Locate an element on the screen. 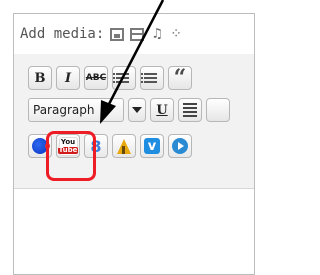  arrow-head is located at coordinates (108, 112).